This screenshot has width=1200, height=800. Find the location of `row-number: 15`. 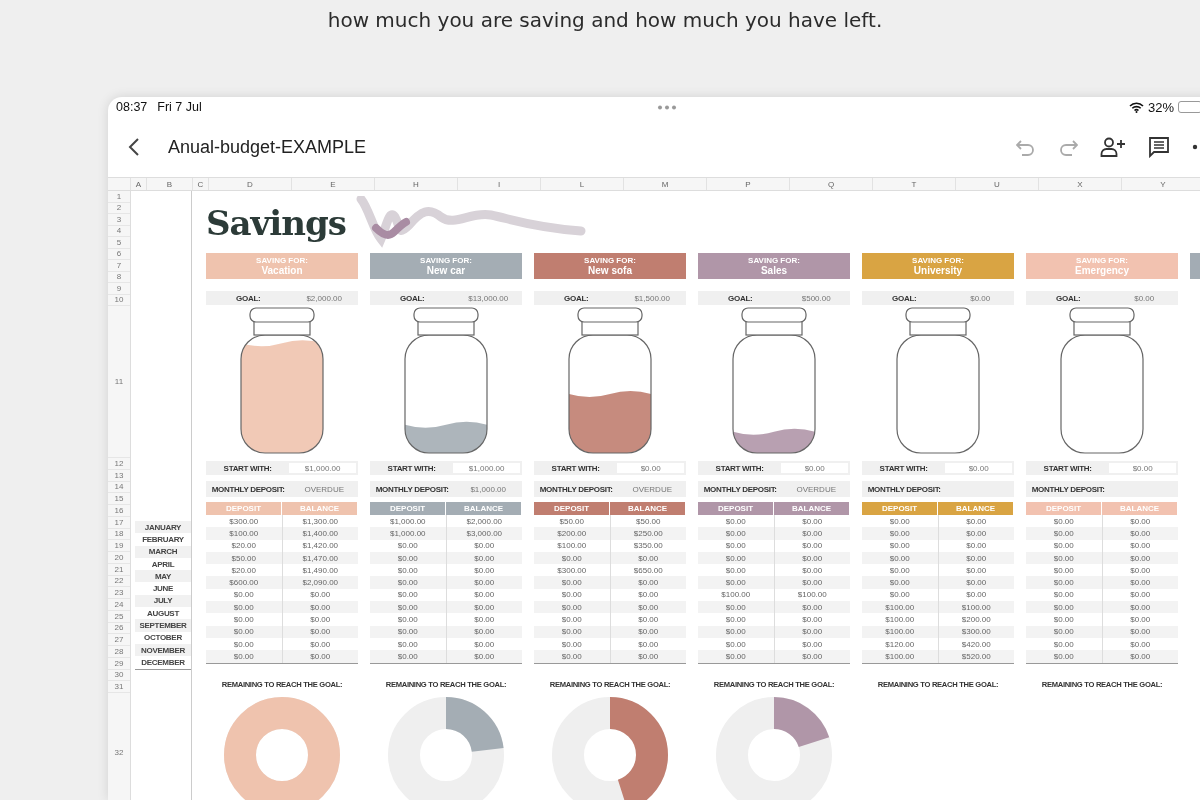

row-number: 15 is located at coordinates (119, 499).